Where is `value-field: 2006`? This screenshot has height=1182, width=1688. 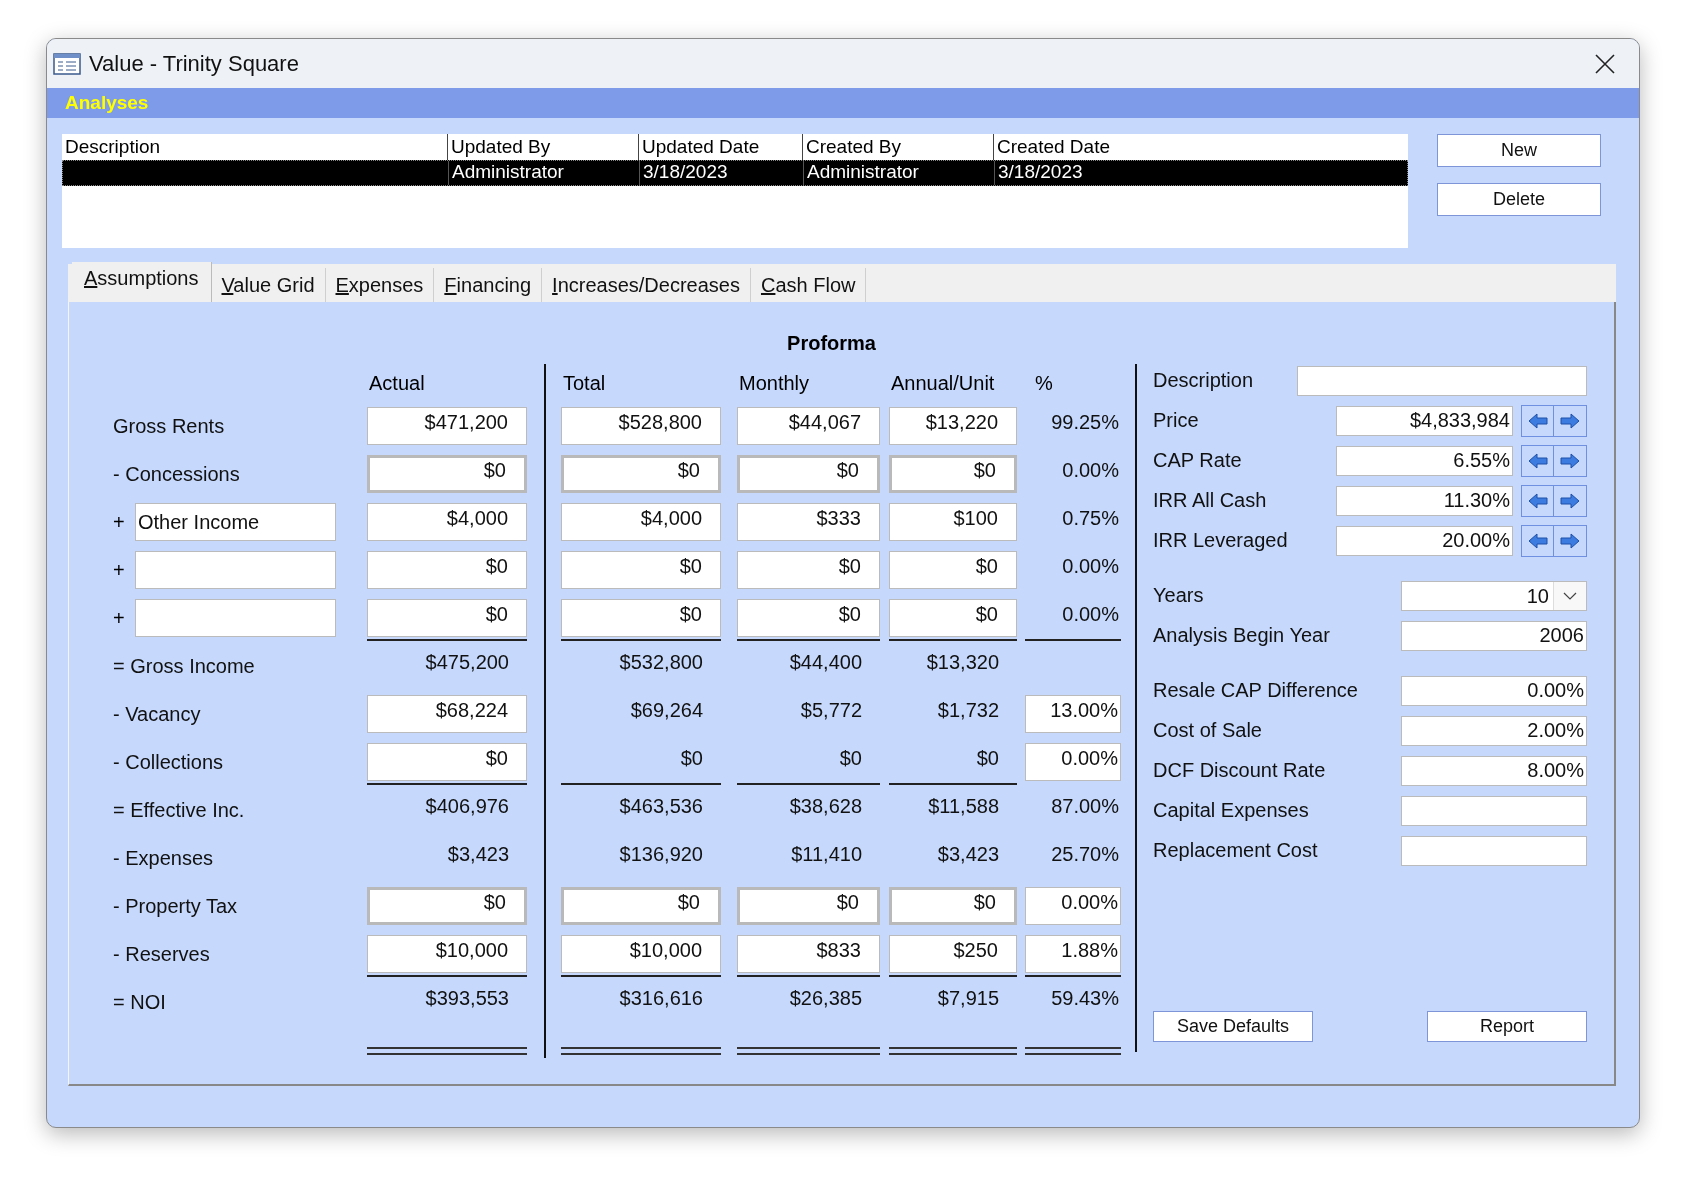
value-field: 2006 is located at coordinates (1494, 635).